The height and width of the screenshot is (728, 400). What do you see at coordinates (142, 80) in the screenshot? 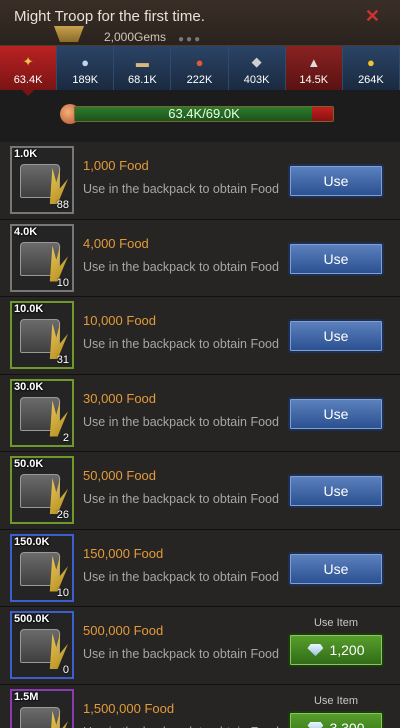
I see `tab-value: 68.1K` at bounding box center [142, 80].